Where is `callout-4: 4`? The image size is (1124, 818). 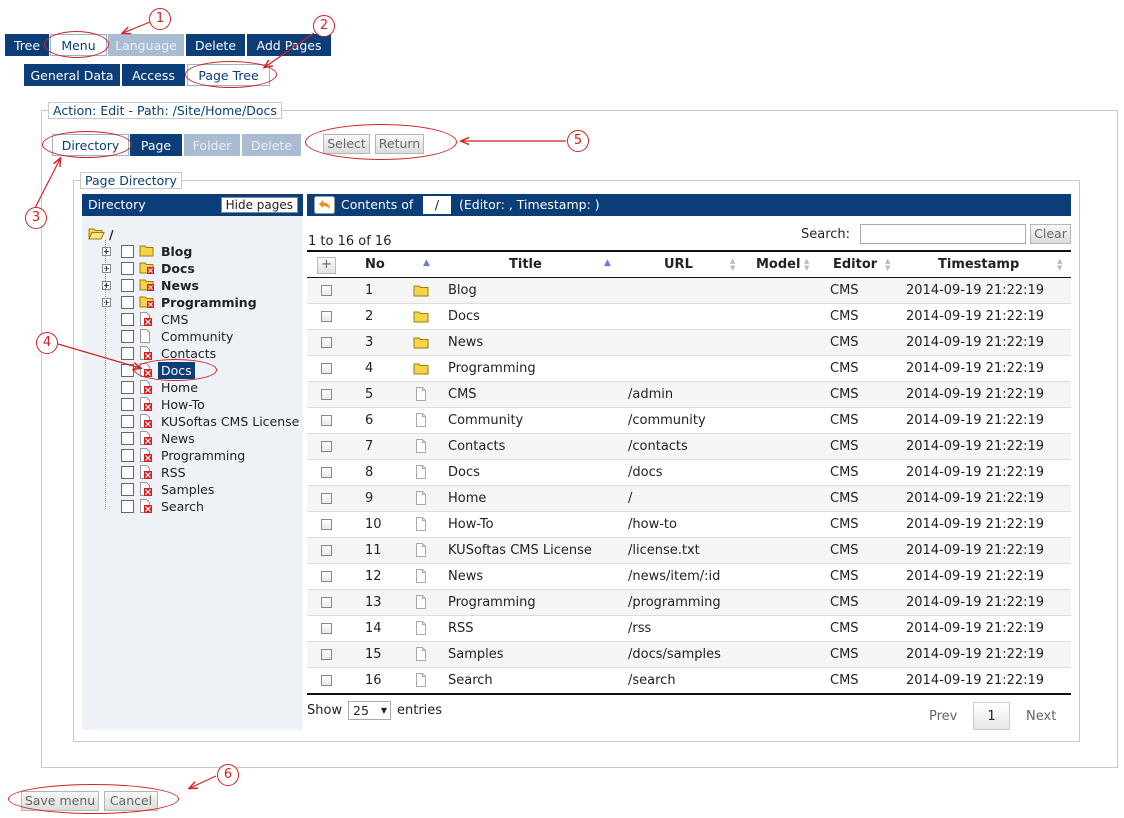 callout-4: 4 is located at coordinates (47, 343).